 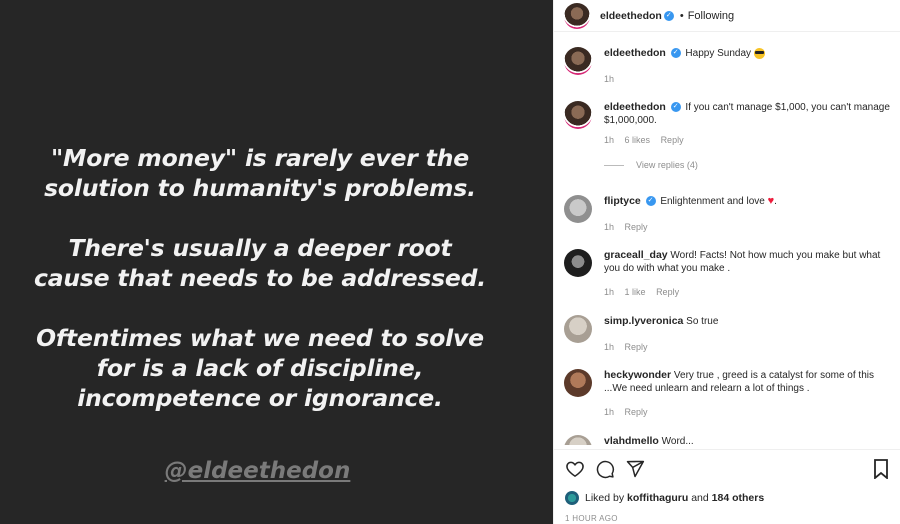 What do you see at coordinates (635, 469) in the screenshot?
I see `share-icon` at bounding box center [635, 469].